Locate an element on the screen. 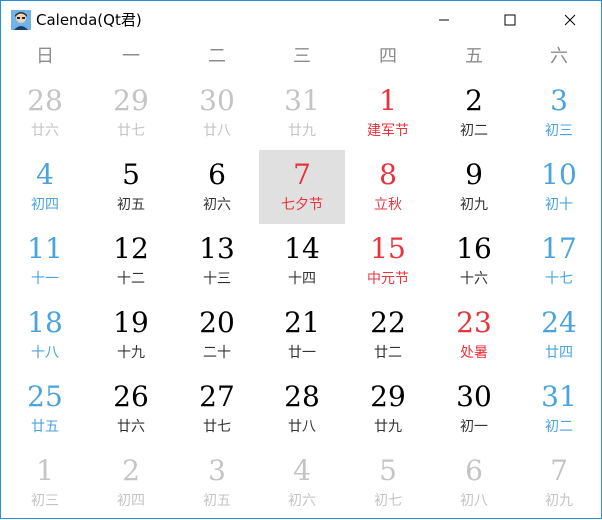 Image resolution: width=602 pixels, height=520 pixels. day-cell: 28 廿六 is located at coordinates (45, 113).